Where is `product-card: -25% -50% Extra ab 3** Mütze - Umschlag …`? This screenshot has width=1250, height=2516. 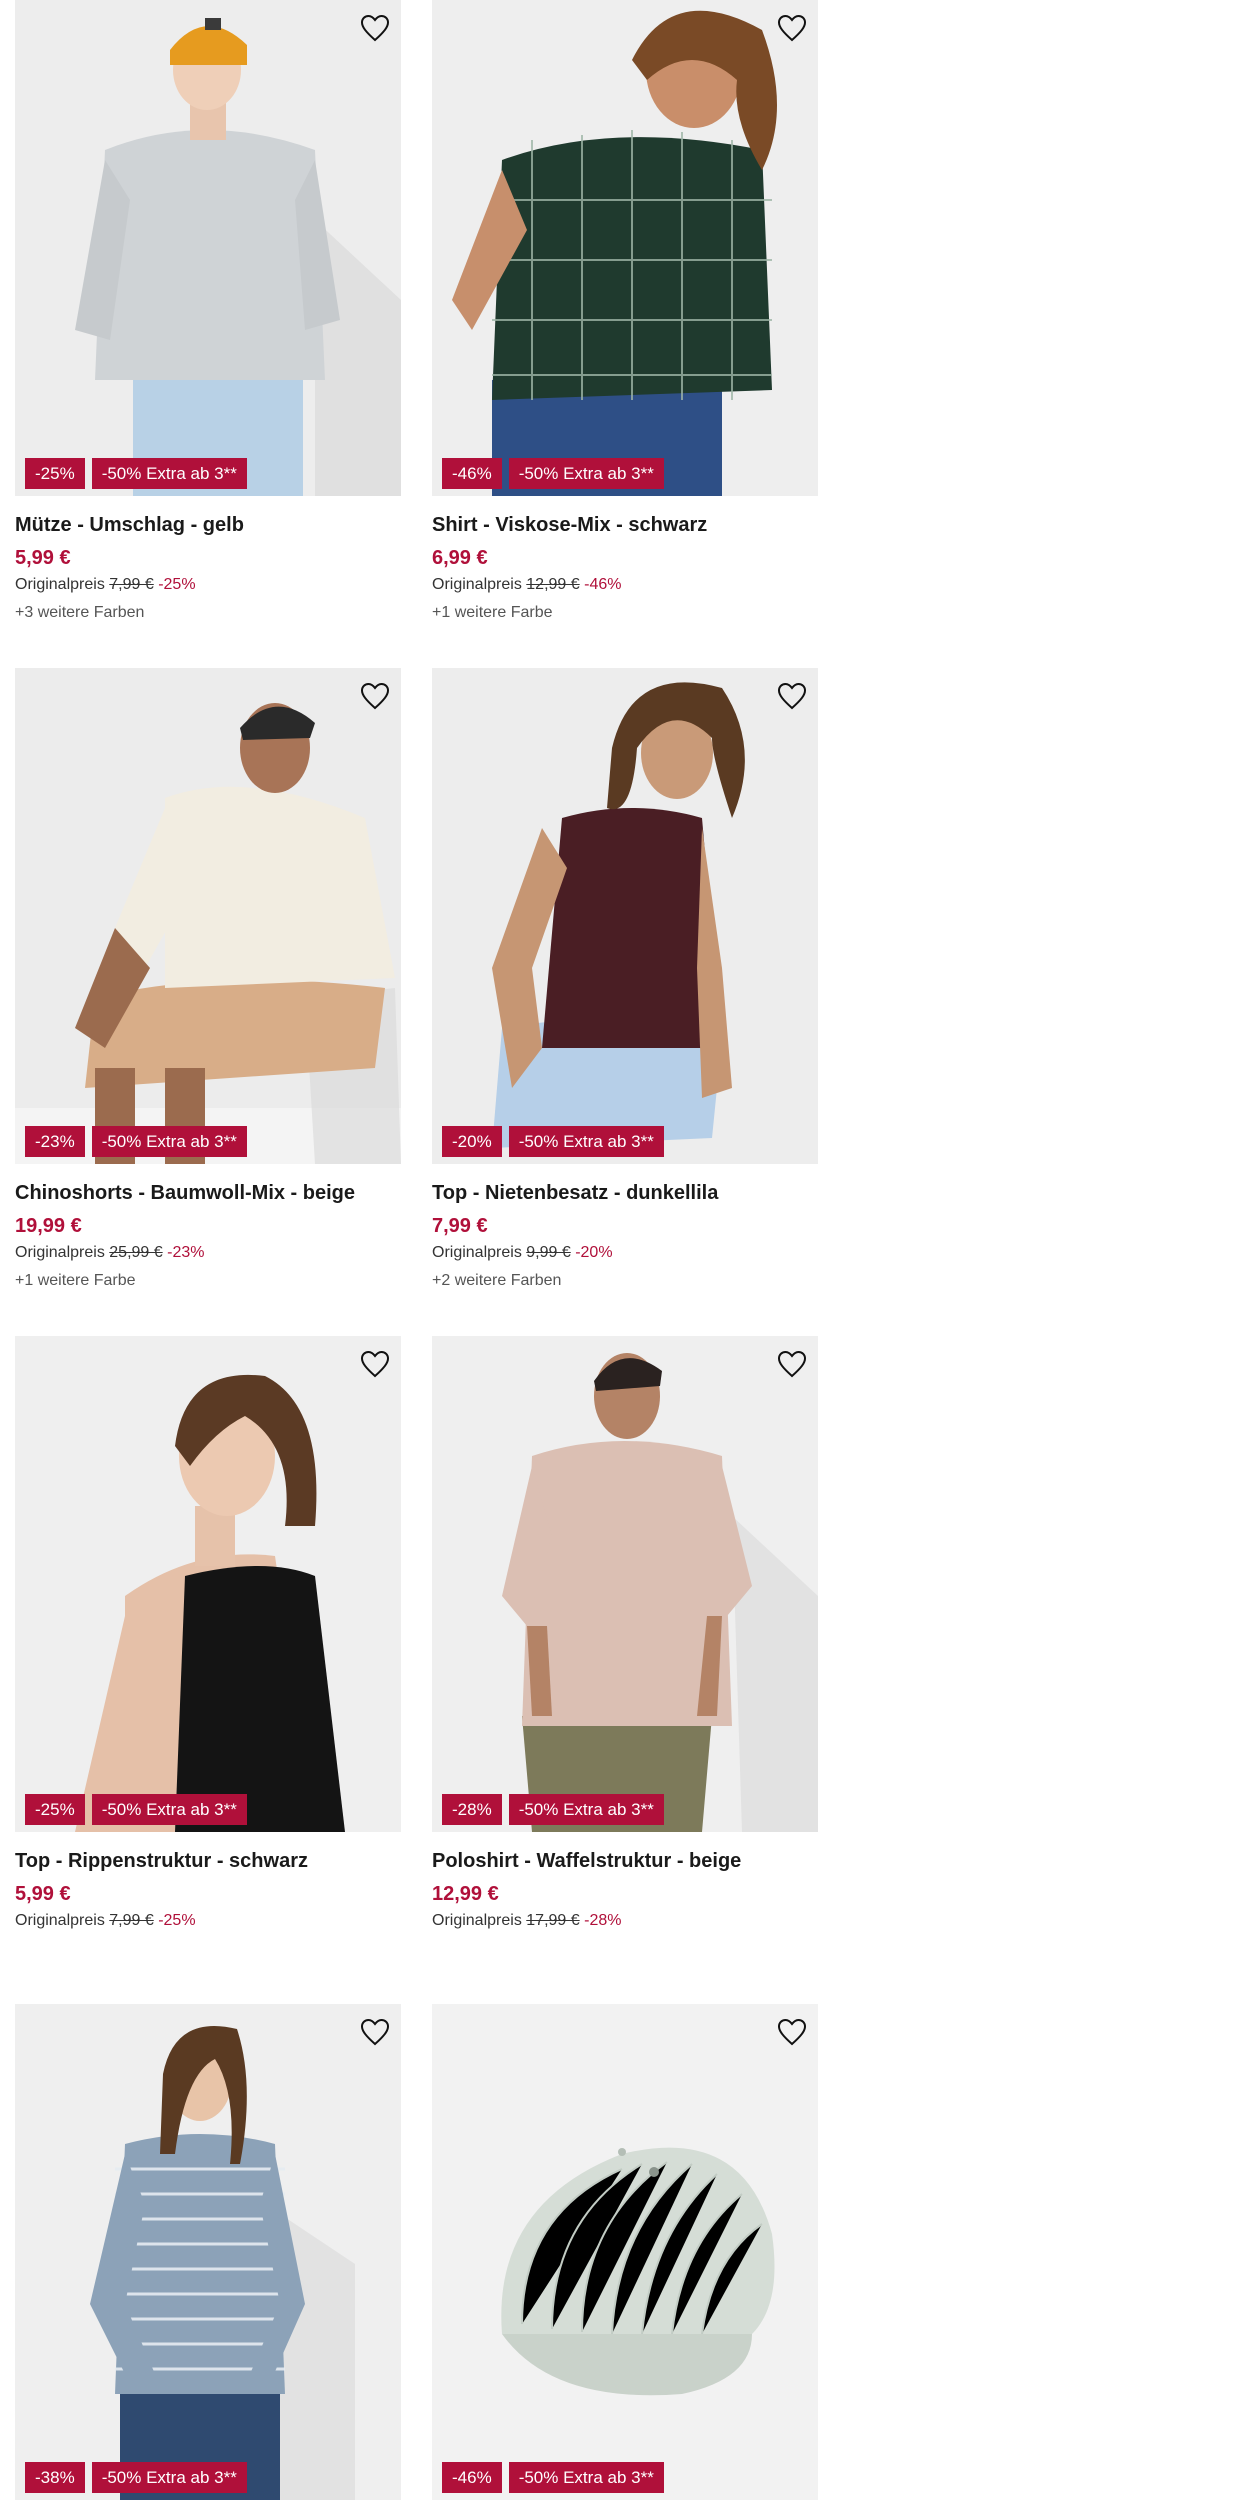 product-card: -25% -50% Extra ab 3** Mütze - Umschlag … is located at coordinates (208, 334).